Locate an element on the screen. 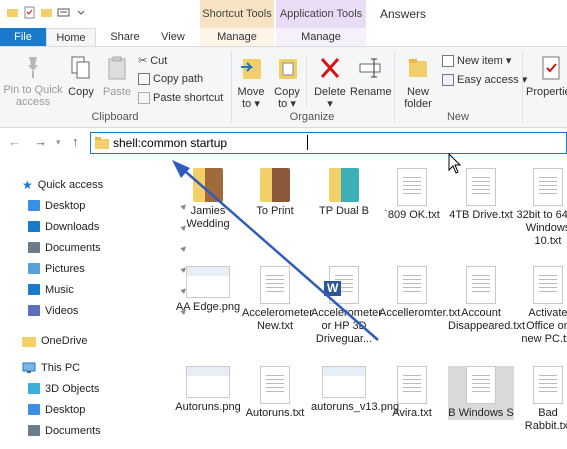  tab-view: View is located at coordinates (173, 37).